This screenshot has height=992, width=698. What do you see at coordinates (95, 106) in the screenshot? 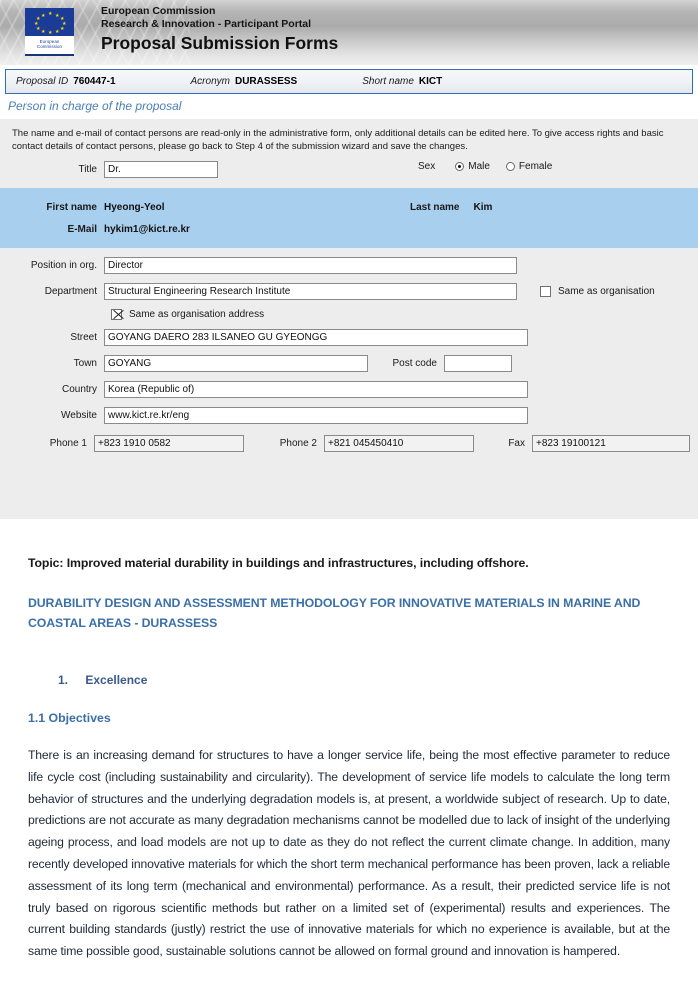
I see `section-heading: Person in charge of the proposal` at bounding box center [95, 106].